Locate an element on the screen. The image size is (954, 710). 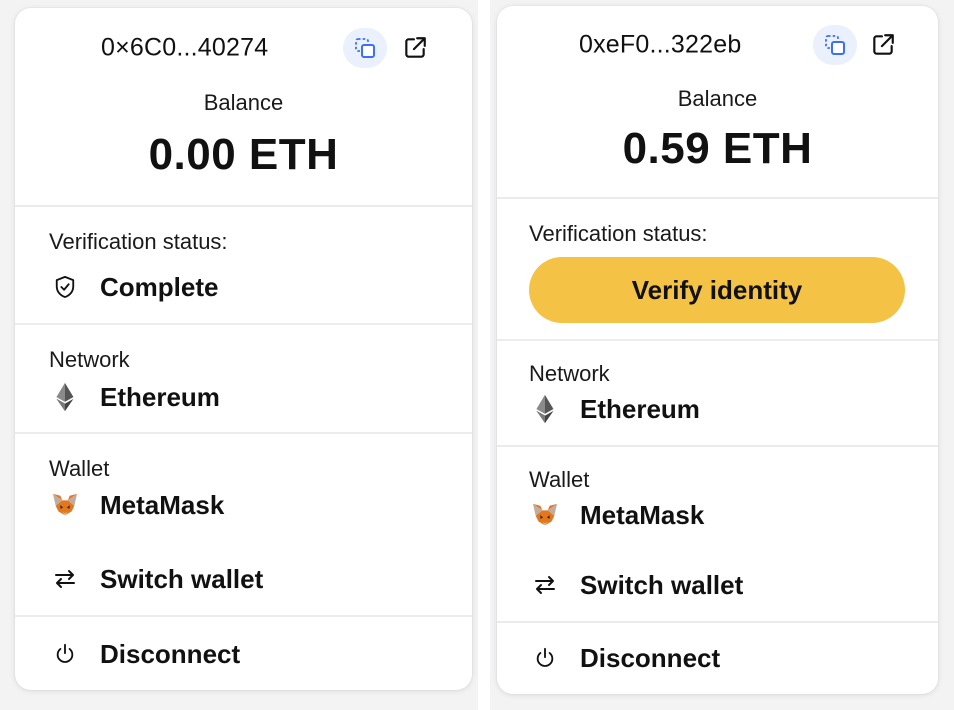
verification-status-value: Complete is located at coordinates (159, 286).